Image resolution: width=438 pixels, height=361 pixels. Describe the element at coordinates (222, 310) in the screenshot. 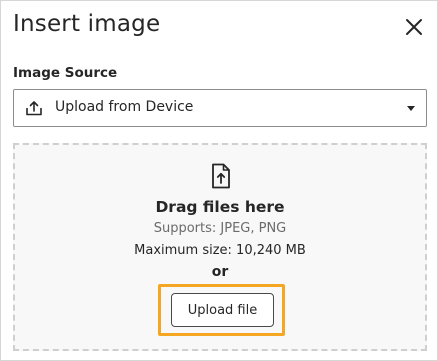

I see `upload-file-button: Upload file` at that location.